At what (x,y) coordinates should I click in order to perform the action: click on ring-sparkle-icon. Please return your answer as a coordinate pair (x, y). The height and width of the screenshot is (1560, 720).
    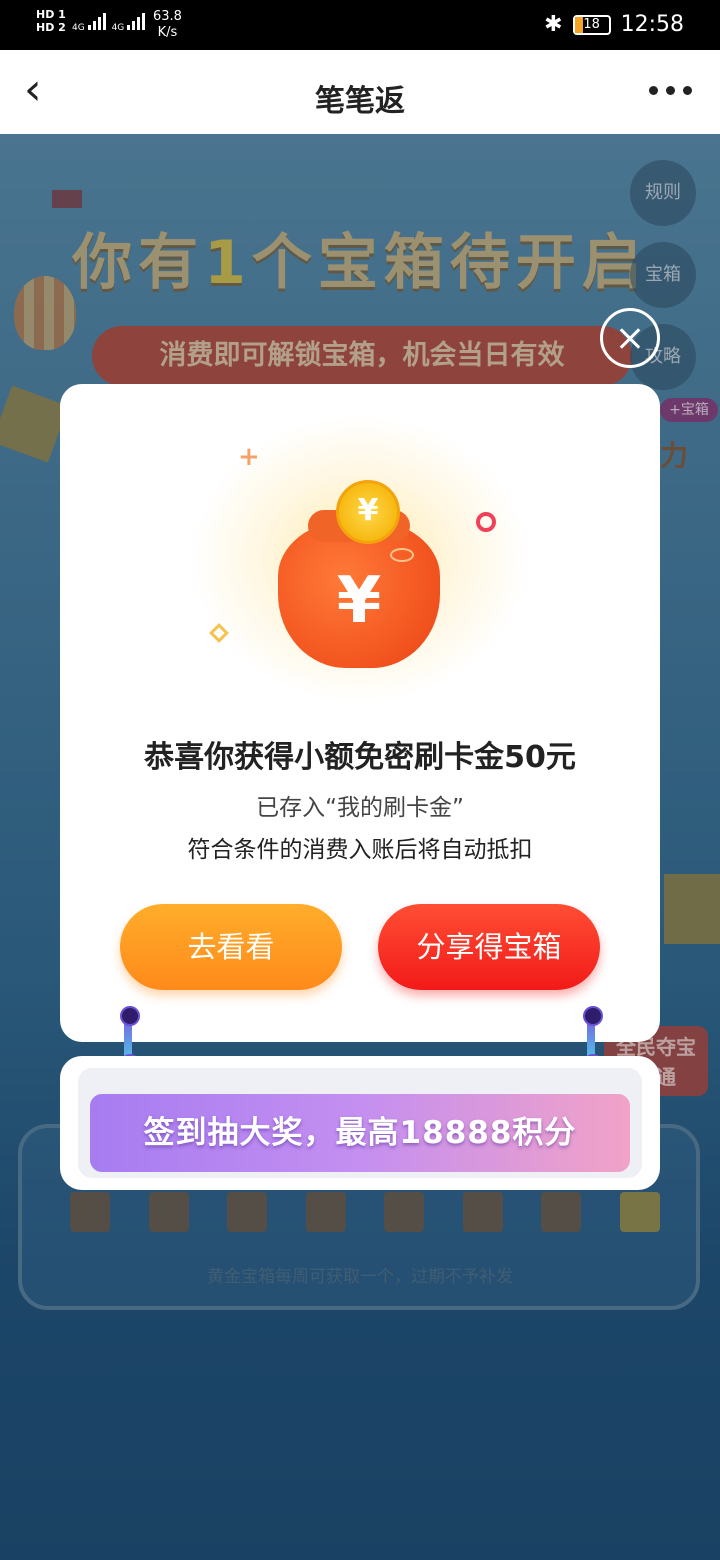
    Looking at the image, I should click on (486, 522).